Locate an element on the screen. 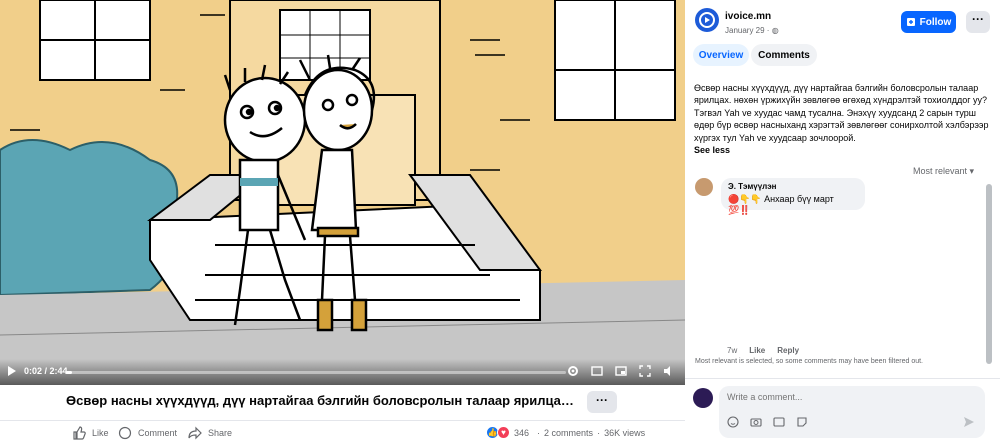 This screenshot has height=446, width=1000. like-button: Like is located at coordinates (90, 433).